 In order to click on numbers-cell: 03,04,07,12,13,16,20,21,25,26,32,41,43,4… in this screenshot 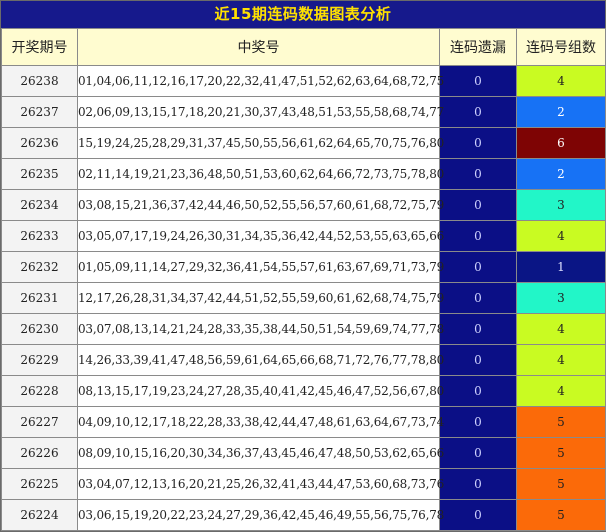, I will do `click(260, 484)`.